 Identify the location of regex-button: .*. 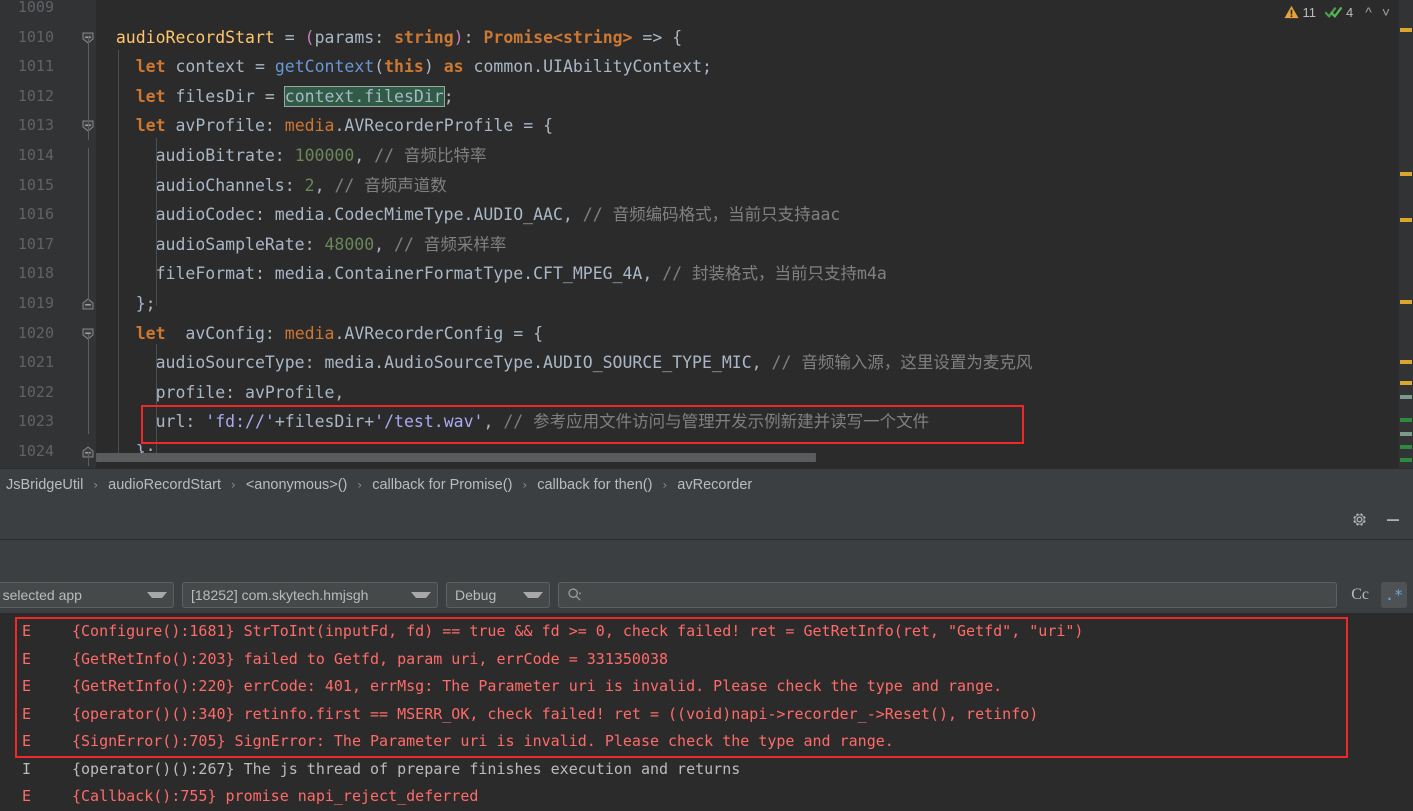
(1394, 594).